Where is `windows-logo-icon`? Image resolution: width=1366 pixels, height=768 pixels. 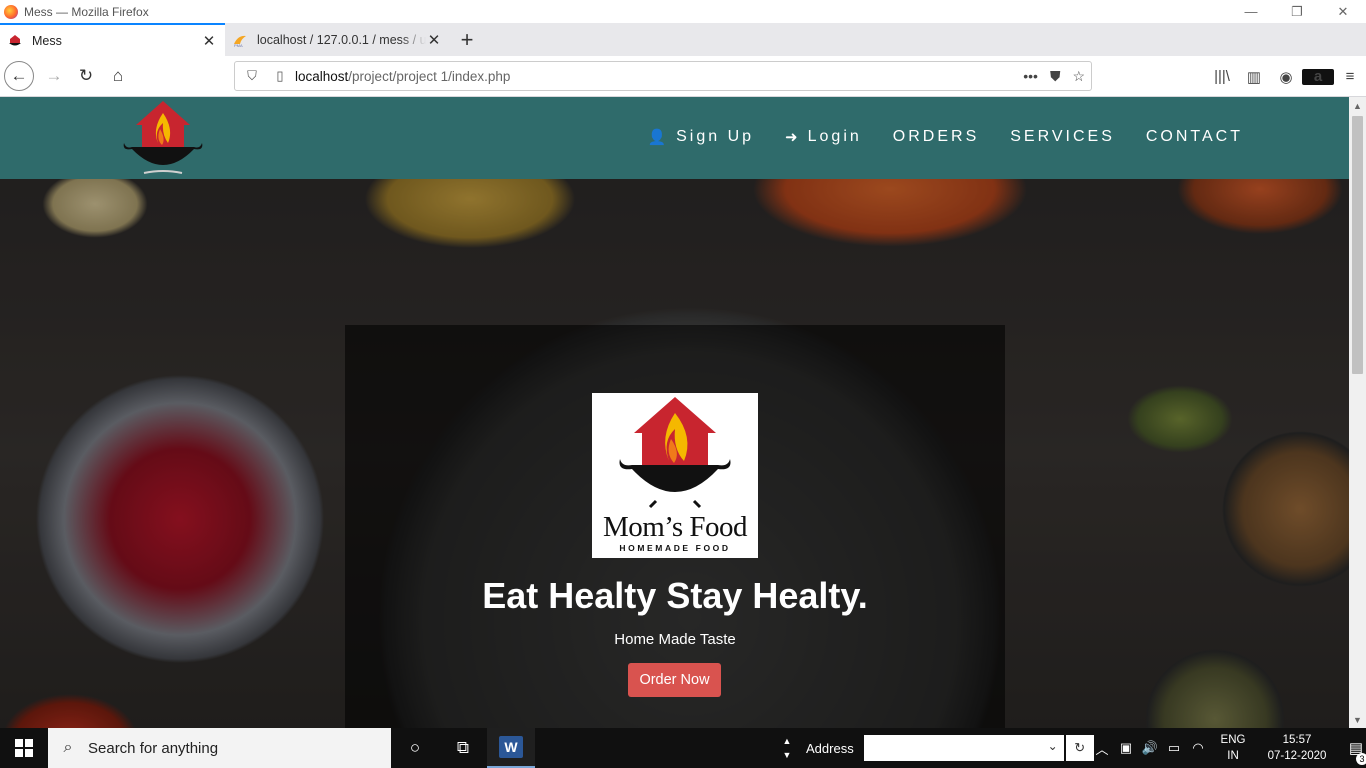 windows-logo-icon is located at coordinates (24, 748).